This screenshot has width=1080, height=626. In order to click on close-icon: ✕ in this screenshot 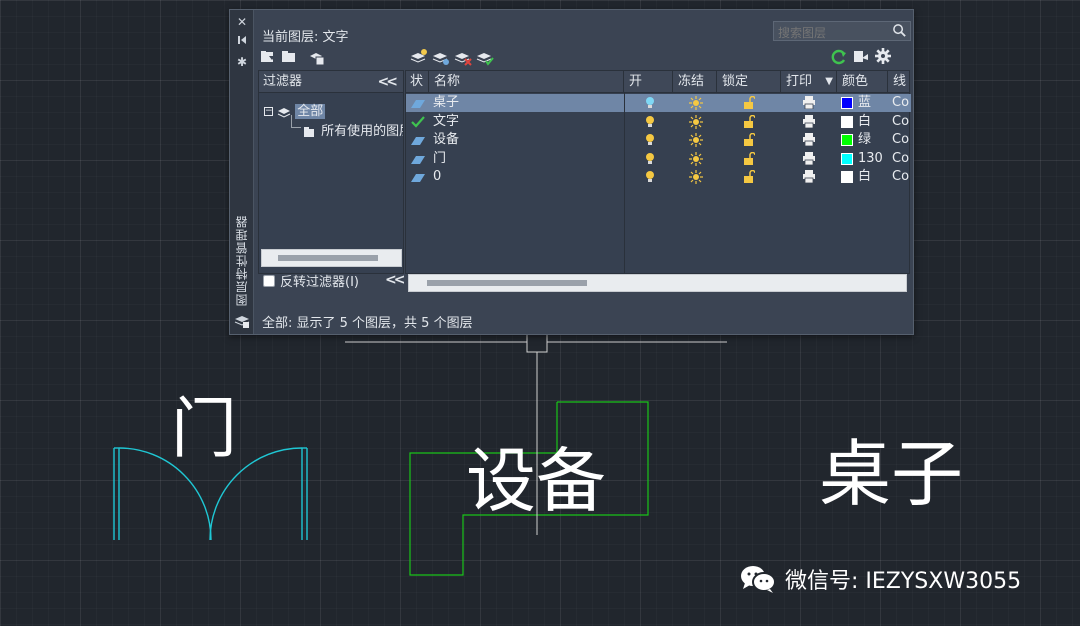, I will do `click(242, 22)`.